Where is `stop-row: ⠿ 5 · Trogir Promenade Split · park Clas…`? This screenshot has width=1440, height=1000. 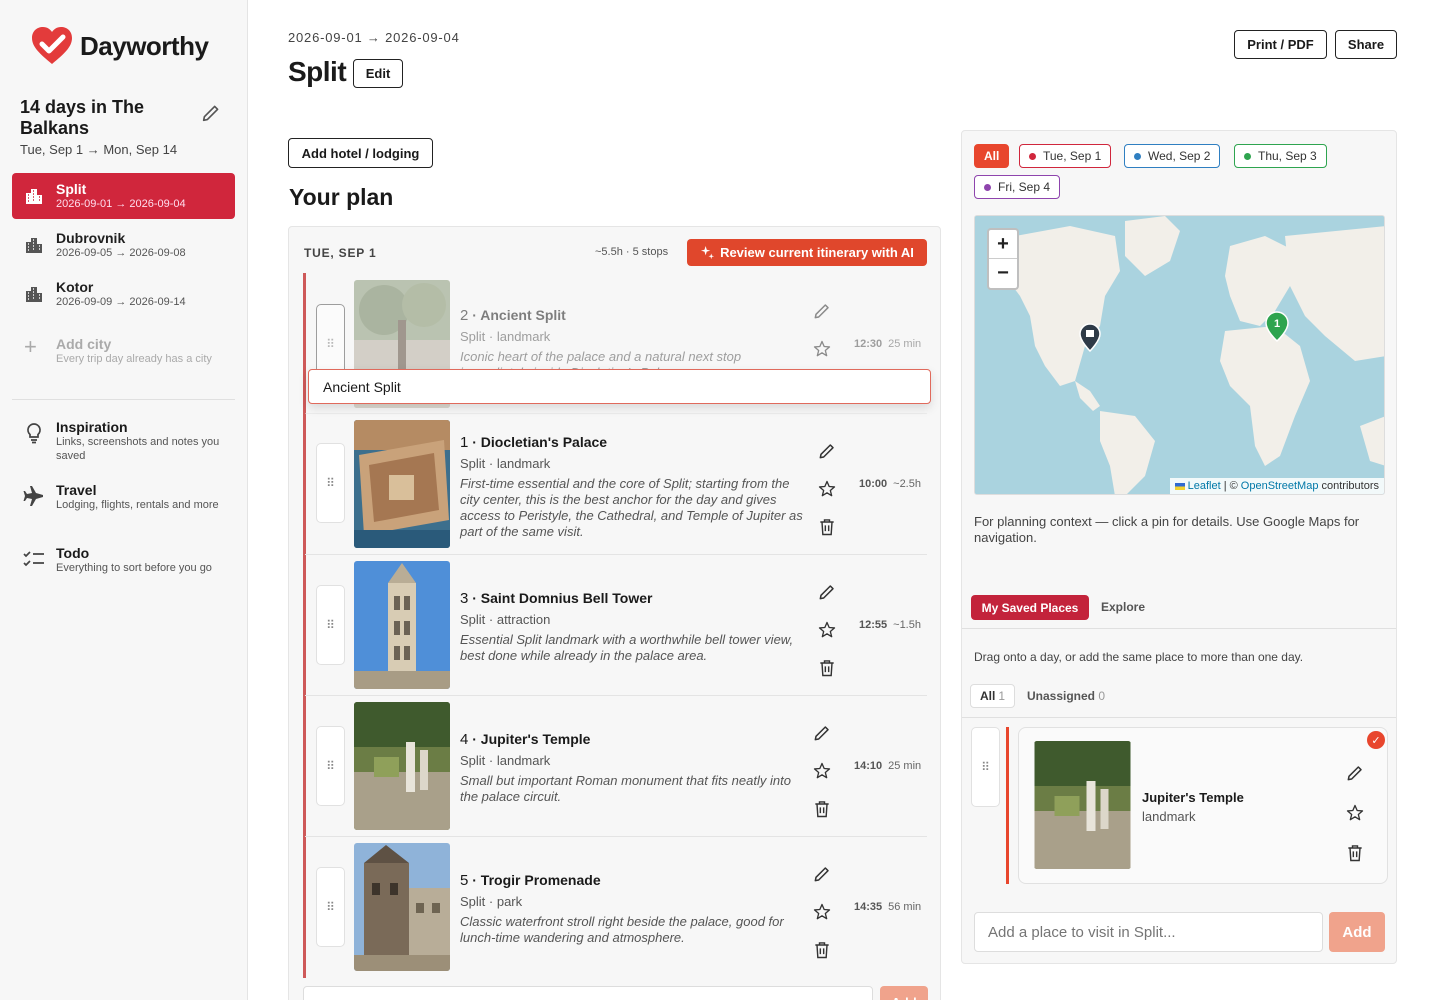
stop-row: ⠿ 5 · Trogir Promenade Split · park Clas… is located at coordinates (616, 907).